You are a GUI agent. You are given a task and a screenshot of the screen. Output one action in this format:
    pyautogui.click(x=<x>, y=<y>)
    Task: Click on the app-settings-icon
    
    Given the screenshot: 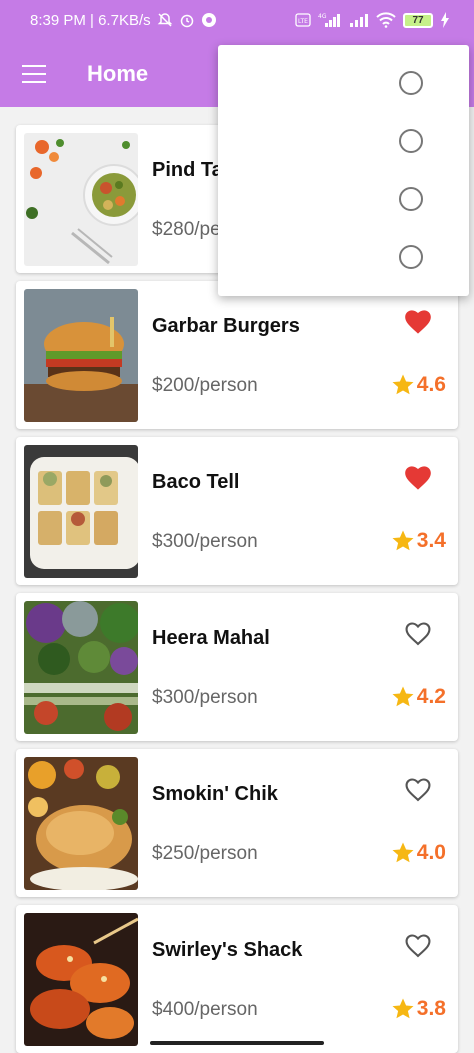 What is the action you would take?
    pyautogui.click(x=209, y=20)
    